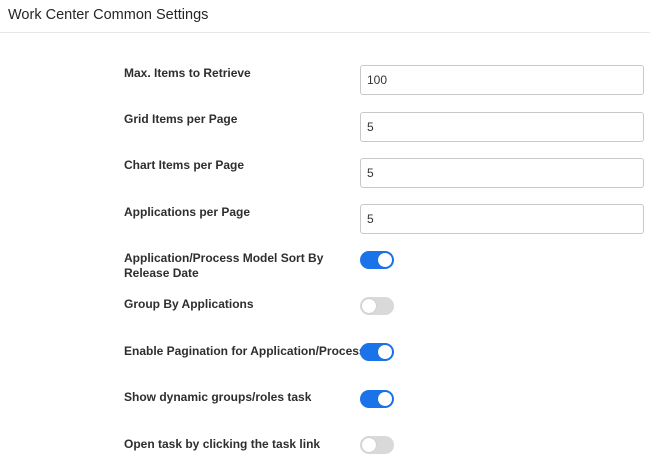  Describe the element at coordinates (377, 352) in the screenshot. I see `enable-pagination-toggle` at that location.